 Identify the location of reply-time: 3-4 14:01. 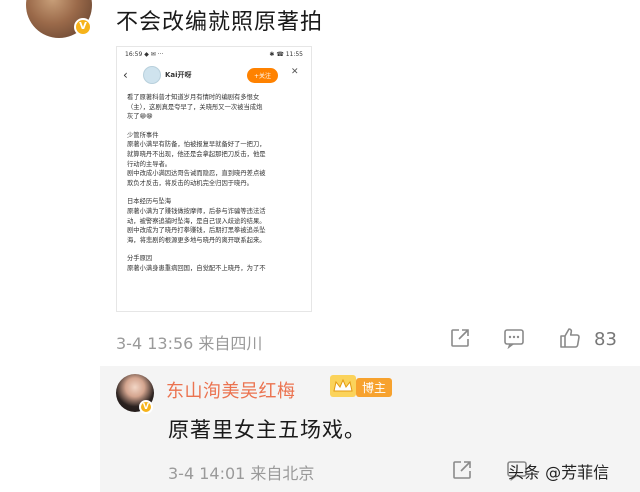
(207, 473).